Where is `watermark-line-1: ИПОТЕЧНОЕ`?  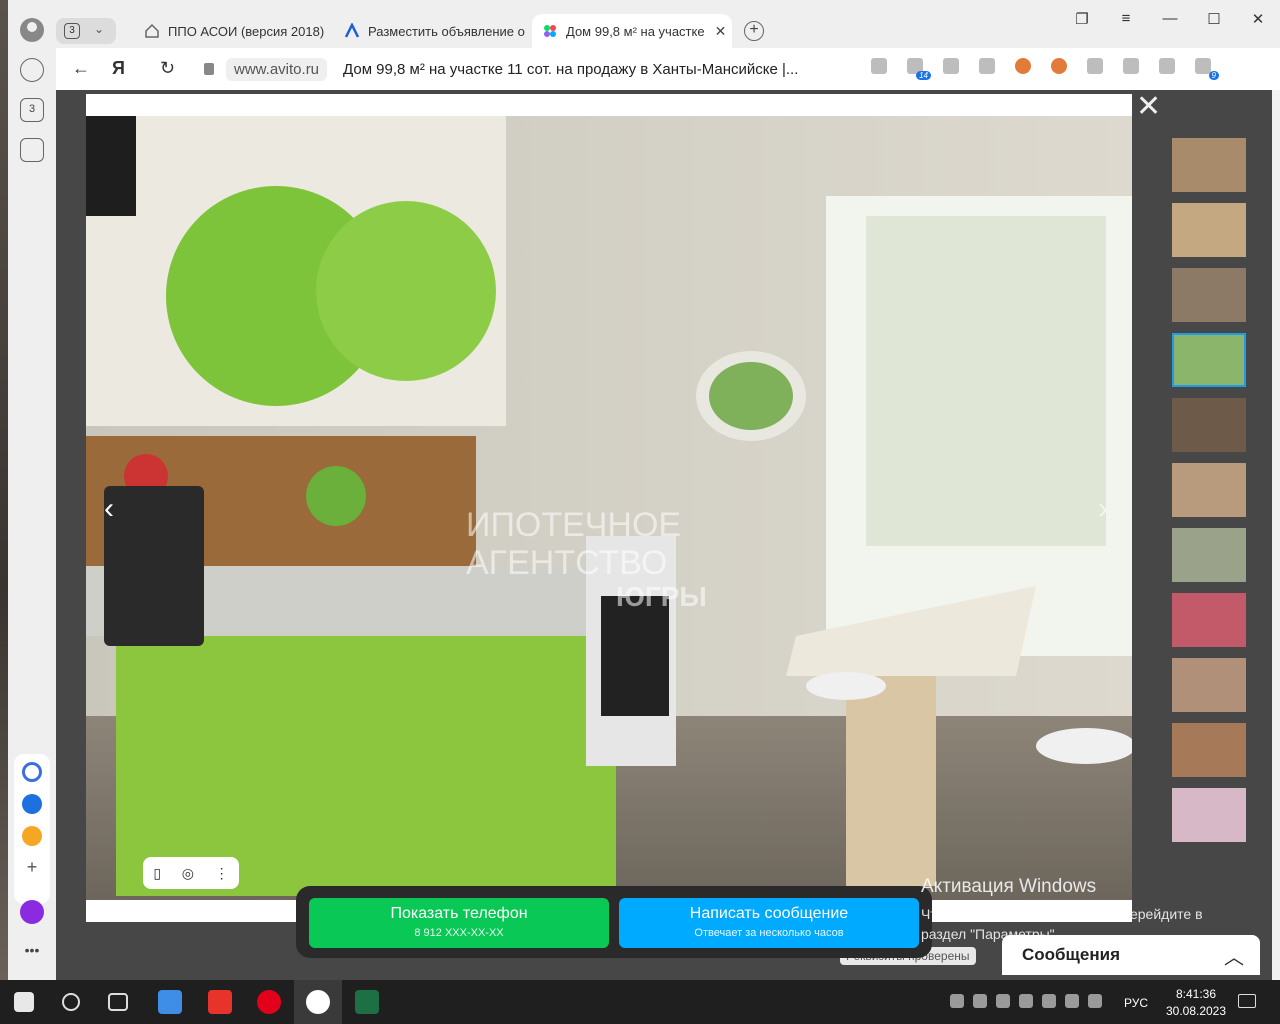 watermark-line-1: ИПОТЕЧНОЕ is located at coordinates (573, 525).